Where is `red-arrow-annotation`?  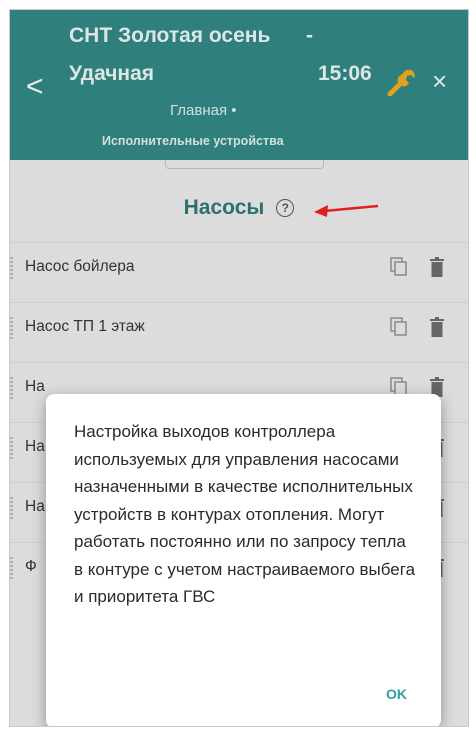 red-arrow-annotation is located at coordinates (346, 210).